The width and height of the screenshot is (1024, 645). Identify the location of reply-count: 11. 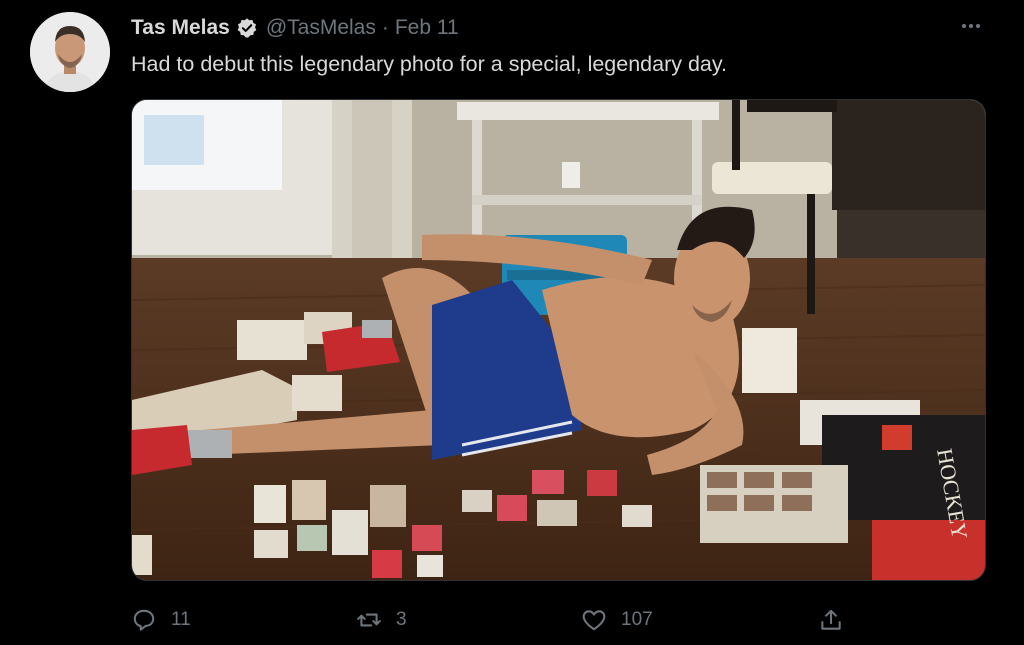
(181, 619).